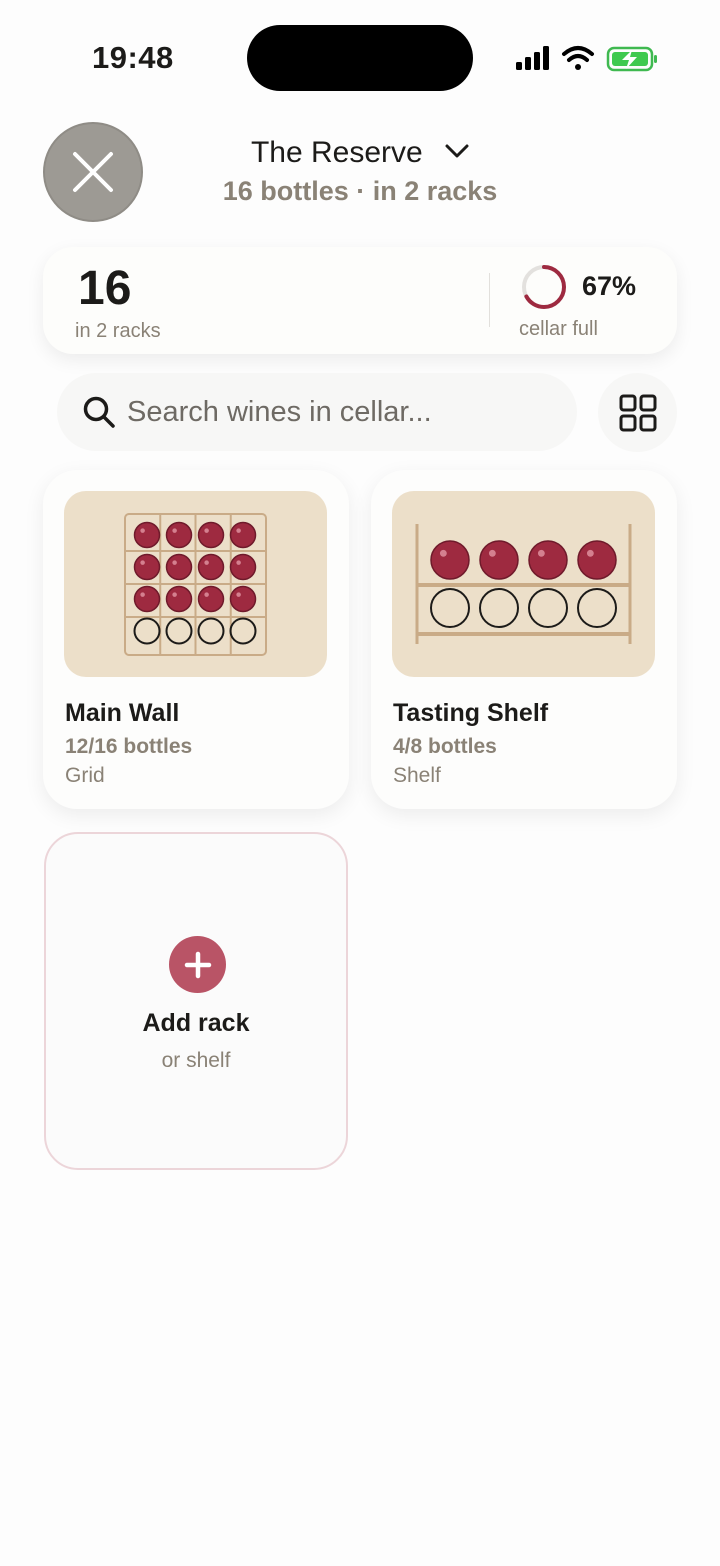 The image size is (720, 1566). Describe the element at coordinates (544, 287) in the screenshot. I see `fill-progress-ring` at that location.